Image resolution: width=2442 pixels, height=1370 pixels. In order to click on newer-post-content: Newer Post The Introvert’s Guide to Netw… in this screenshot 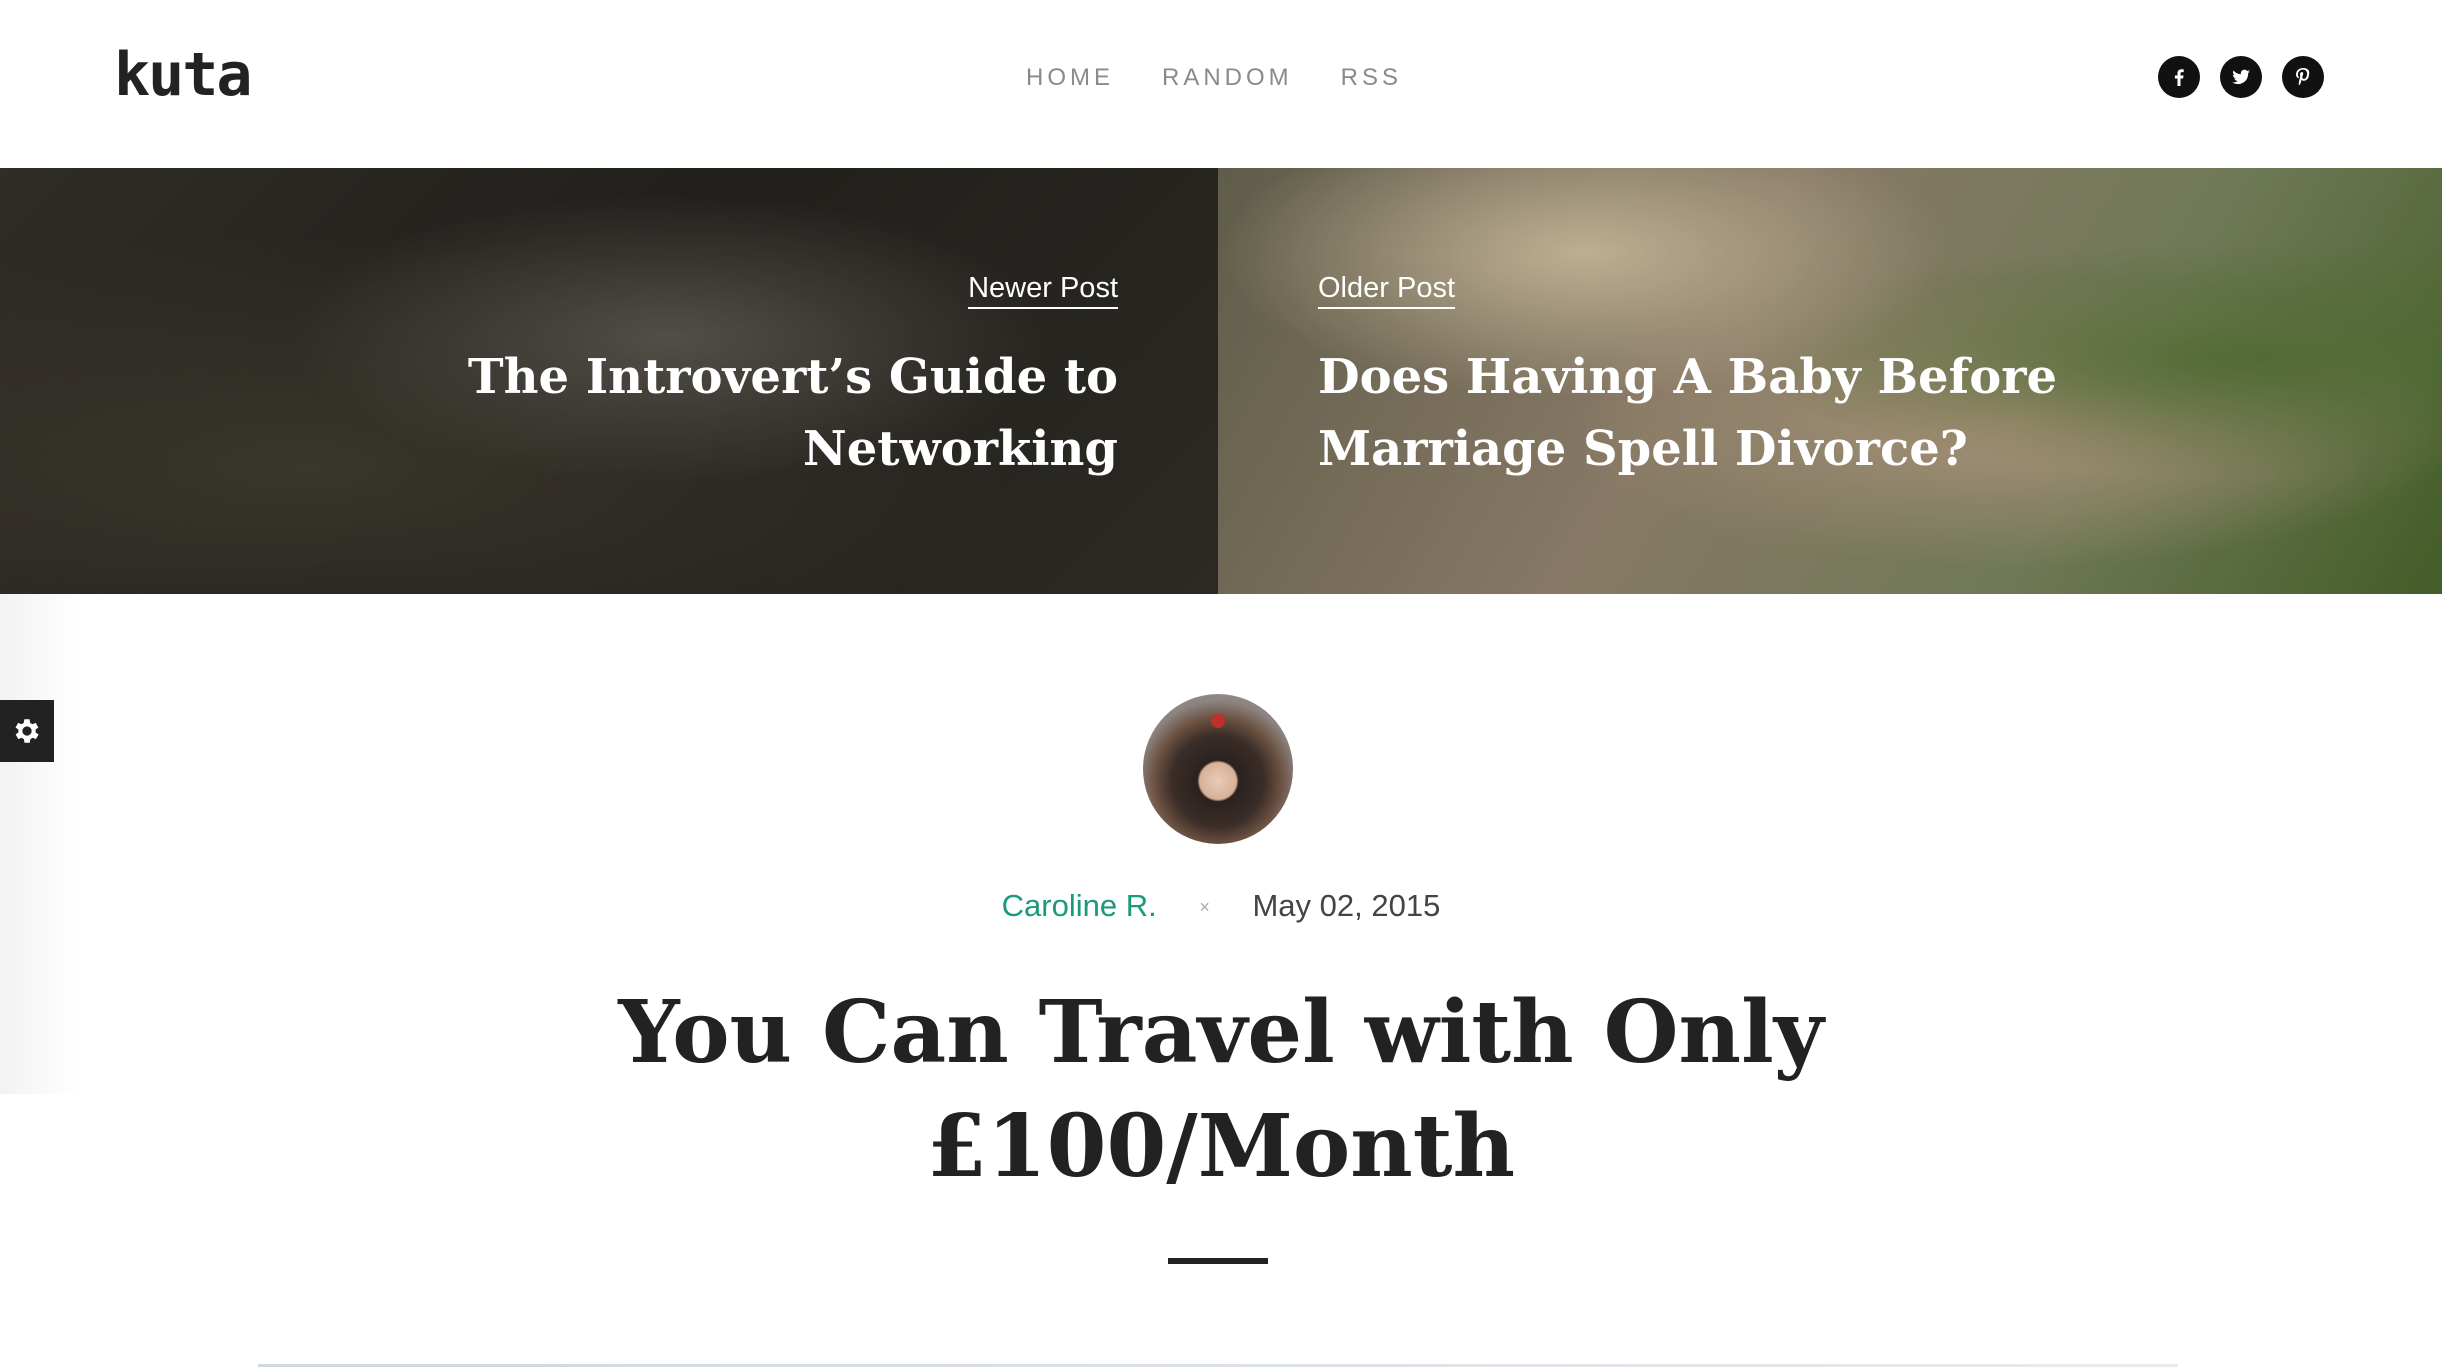, I will do `click(738, 378)`.